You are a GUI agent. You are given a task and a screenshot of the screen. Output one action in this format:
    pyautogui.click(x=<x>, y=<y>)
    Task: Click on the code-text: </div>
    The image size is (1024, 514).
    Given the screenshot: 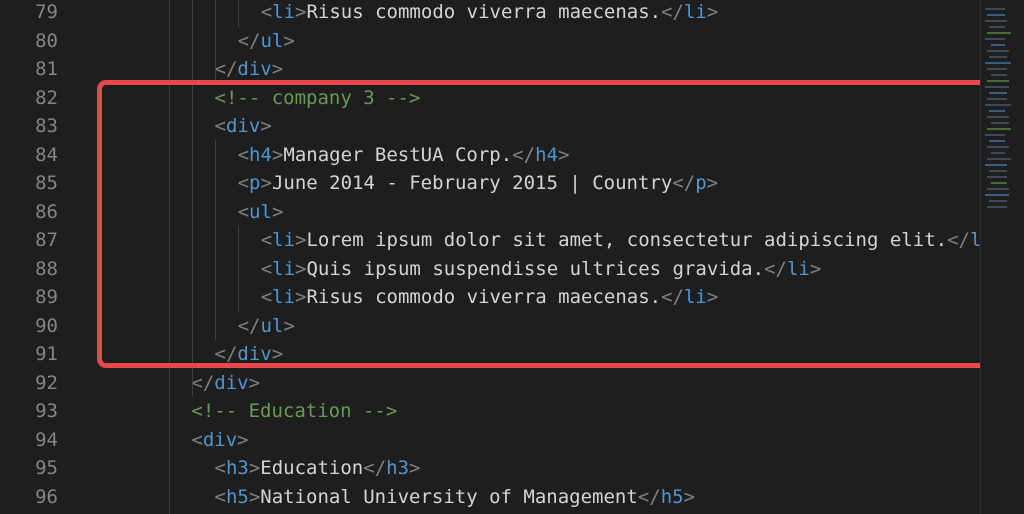 What is the action you would take?
    pyautogui.click(x=225, y=383)
    